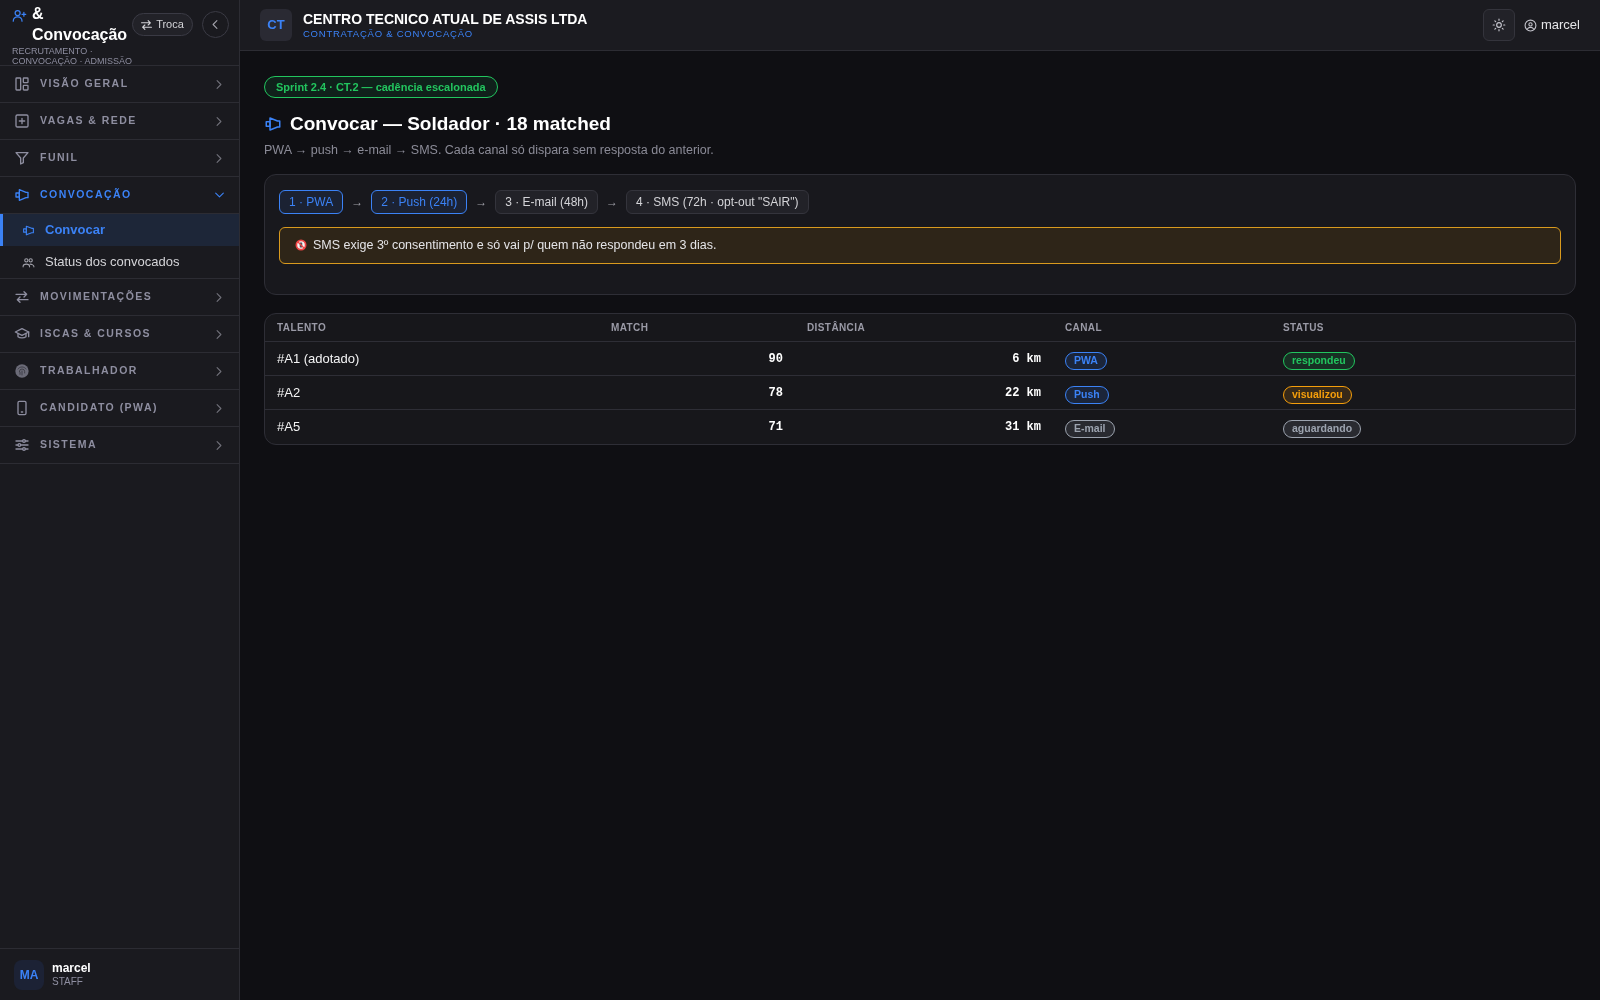  What do you see at coordinates (22, 158) in the screenshot?
I see `funnel-icon` at bounding box center [22, 158].